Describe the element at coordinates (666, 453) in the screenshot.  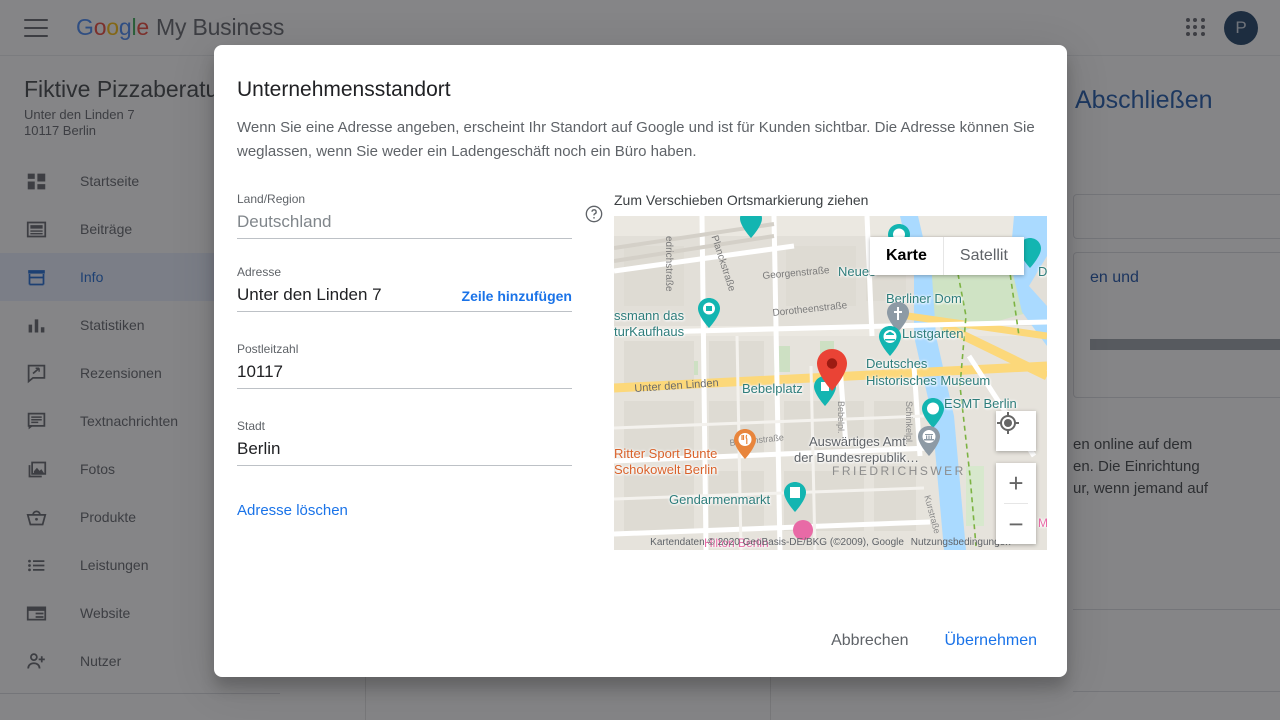
I see `map-label: Ritter Sport Bunte` at that location.